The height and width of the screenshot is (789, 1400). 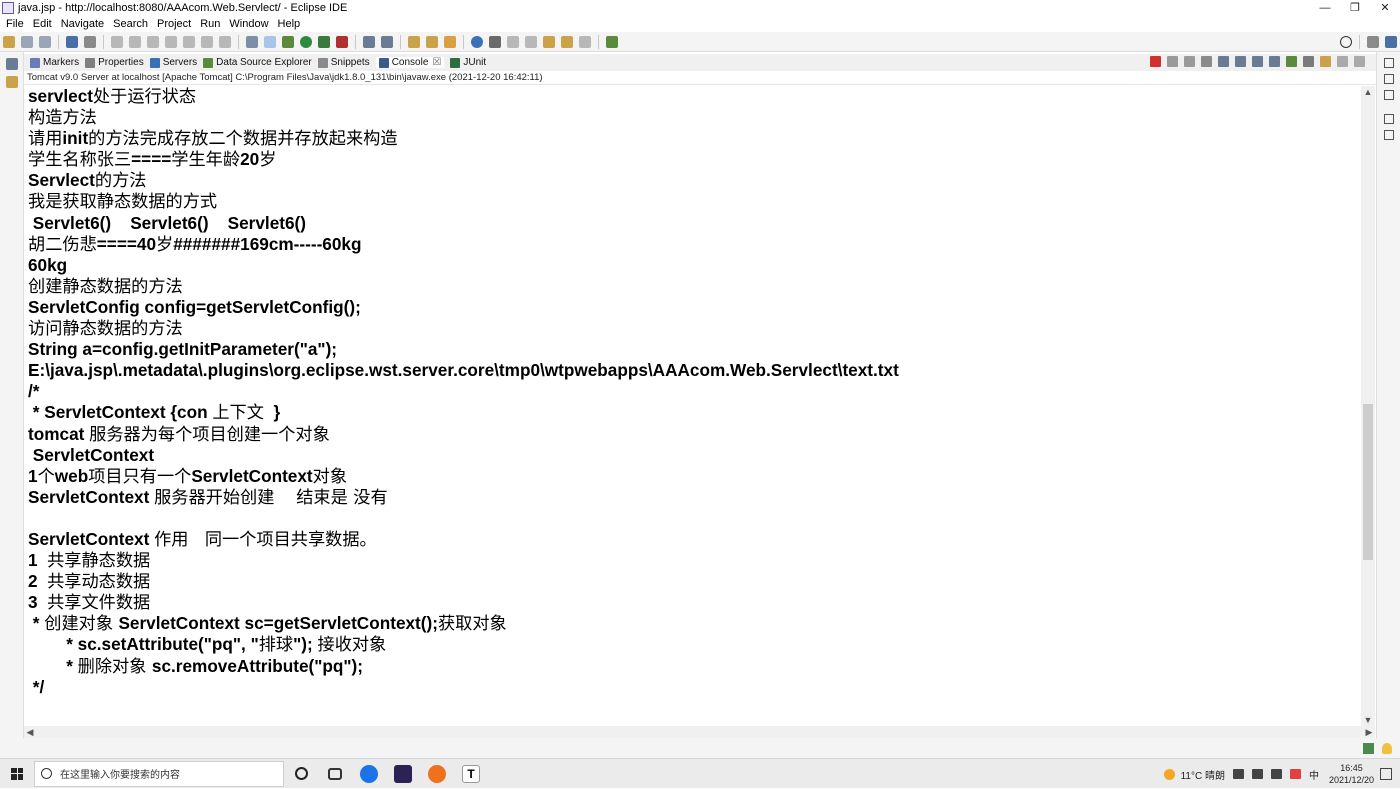 I want to click on close-button: ✕, so click(x=1385, y=8).